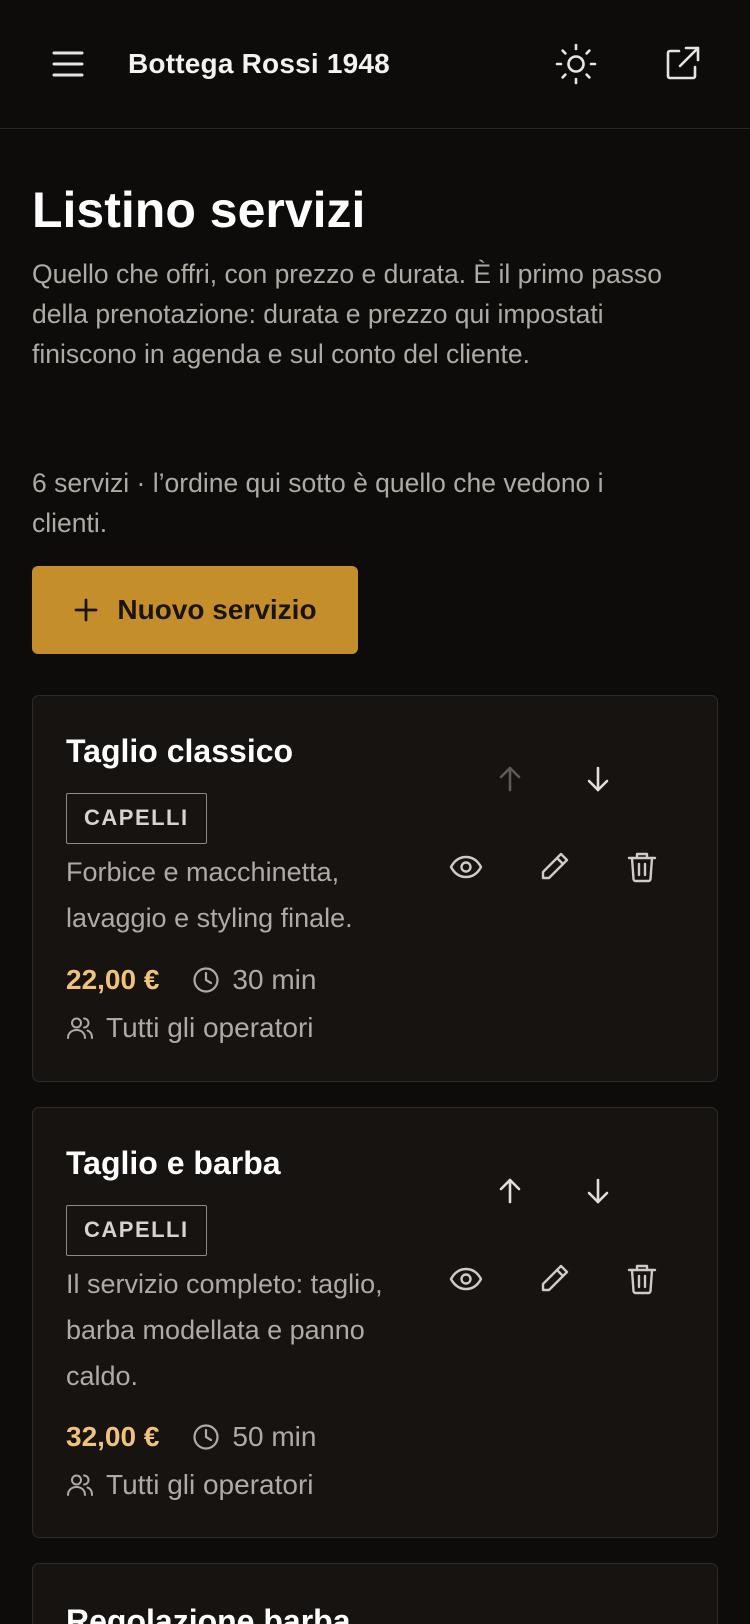 The image size is (750, 1624). I want to click on new-service-button: Nuovo servizio, so click(195, 610).